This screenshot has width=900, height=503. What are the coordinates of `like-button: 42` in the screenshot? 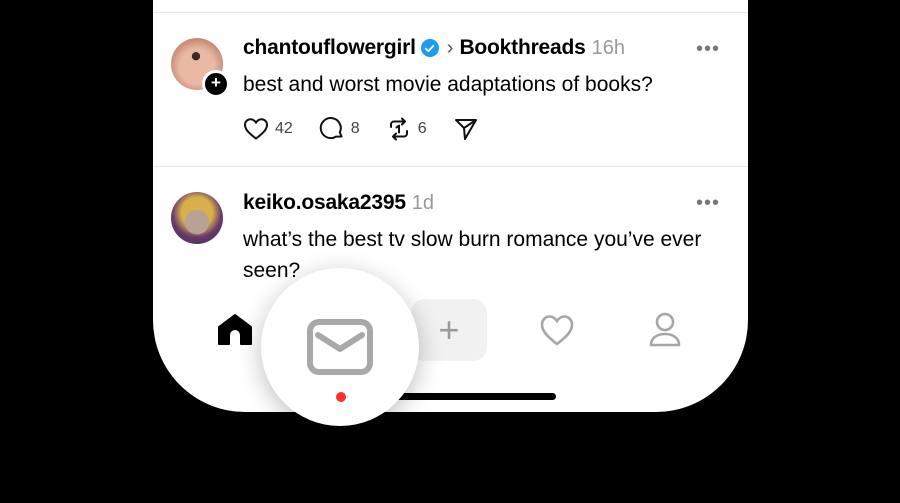 It's located at (268, 129).